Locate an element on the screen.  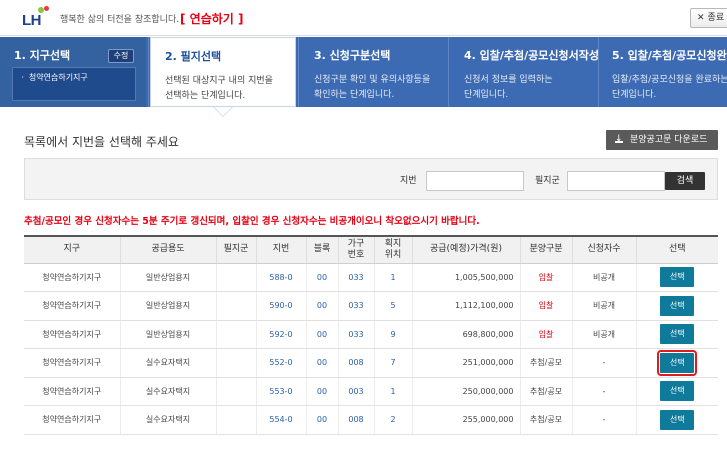
cell-price: 1,005,500,000 is located at coordinates (465, 277).